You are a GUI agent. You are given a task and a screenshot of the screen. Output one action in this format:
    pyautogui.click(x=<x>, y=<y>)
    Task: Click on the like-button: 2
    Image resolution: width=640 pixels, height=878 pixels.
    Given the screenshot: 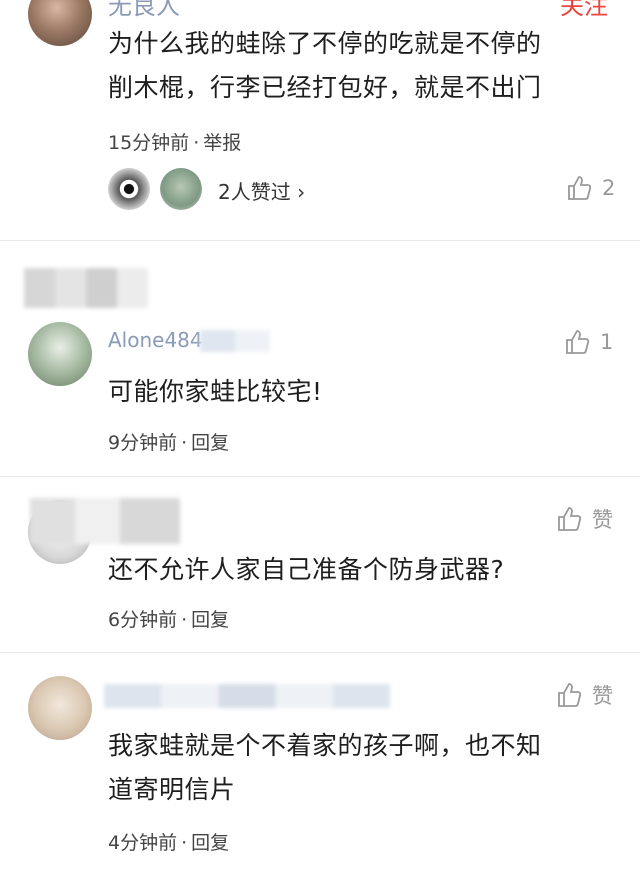 What is the action you would take?
    pyautogui.click(x=590, y=188)
    